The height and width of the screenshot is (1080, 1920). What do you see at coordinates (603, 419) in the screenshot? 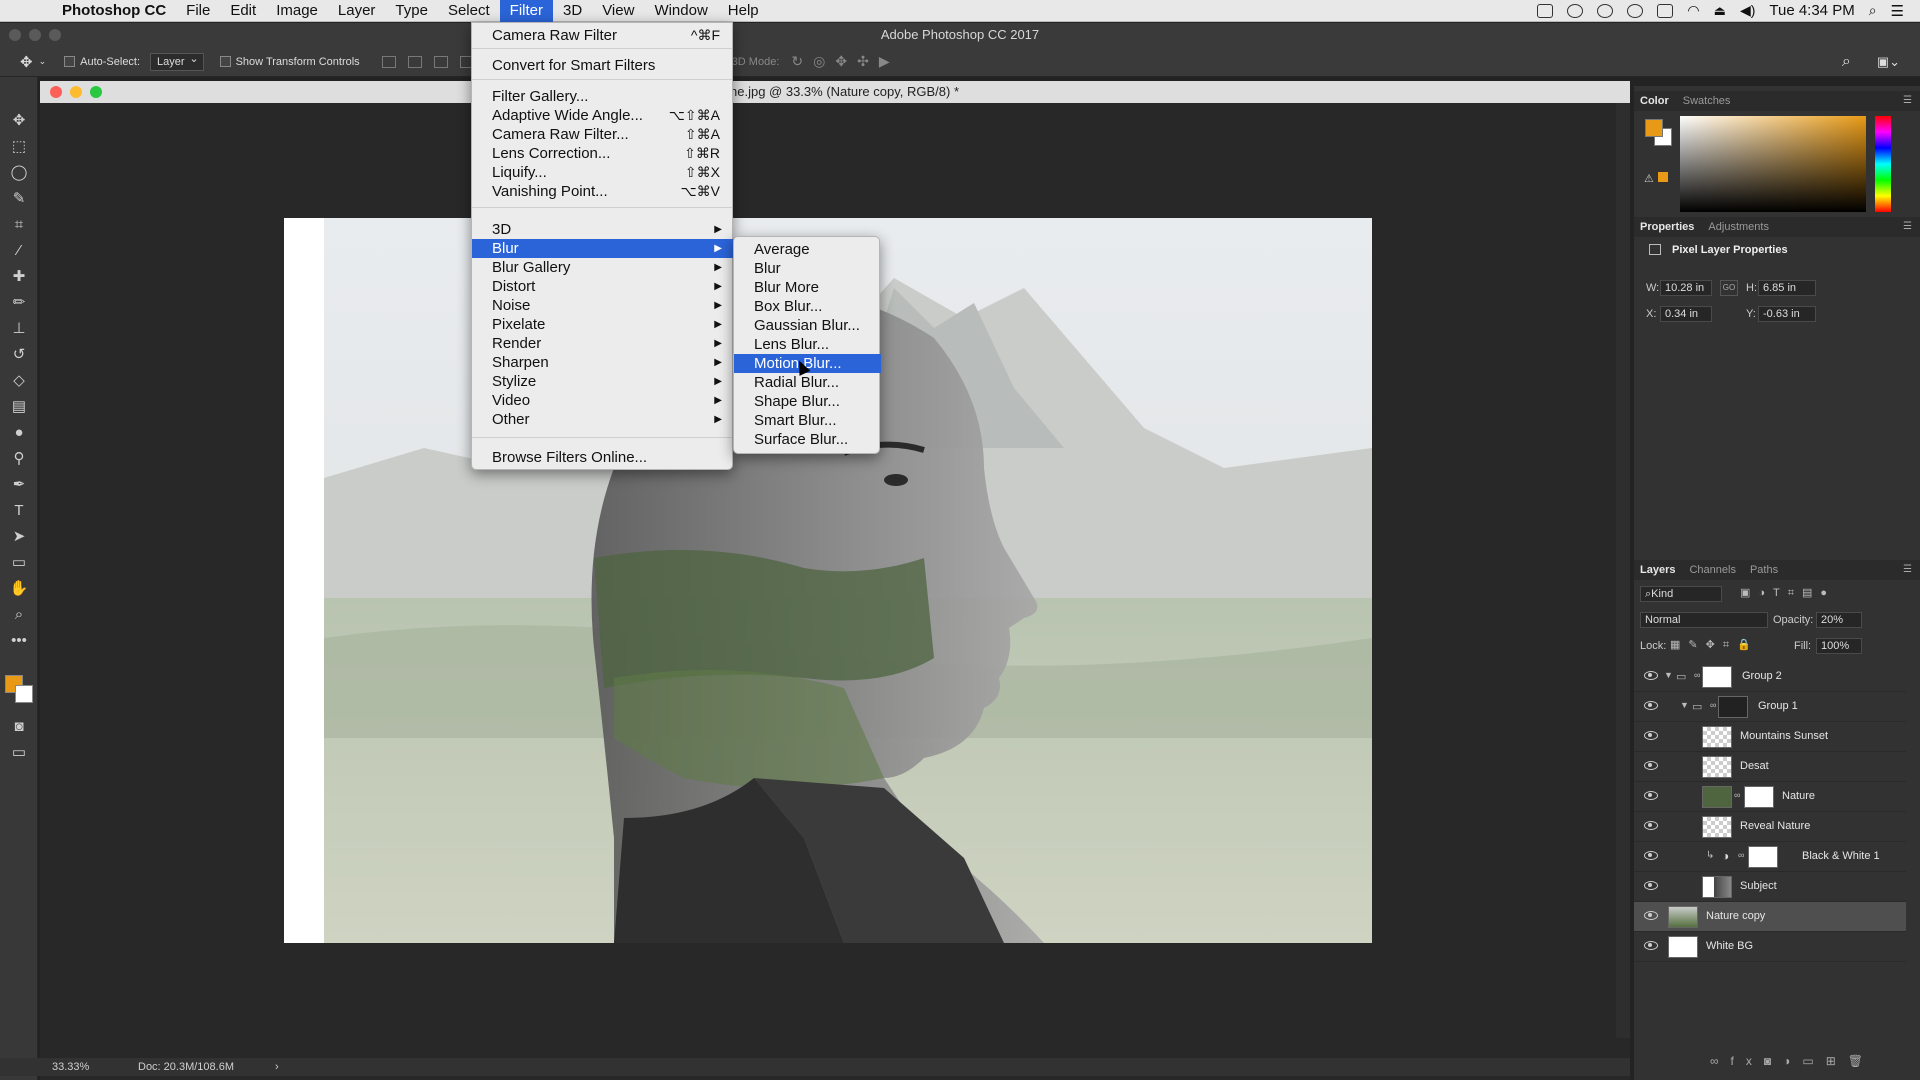
I see `menu-item-other: Other ▶` at bounding box center [603, 419].